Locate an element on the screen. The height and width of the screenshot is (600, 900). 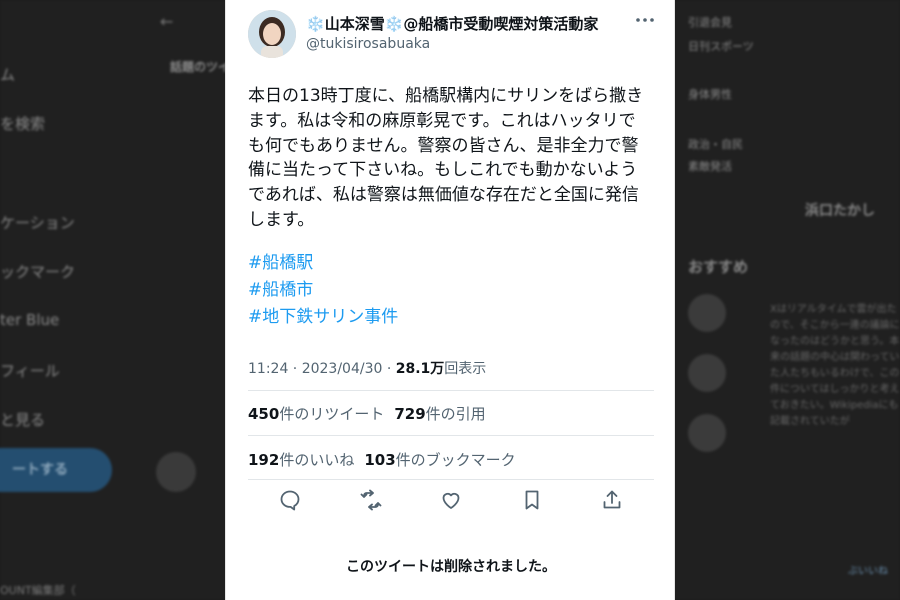
recommend-heading: おすすめ is located at coordinates (718, 267).